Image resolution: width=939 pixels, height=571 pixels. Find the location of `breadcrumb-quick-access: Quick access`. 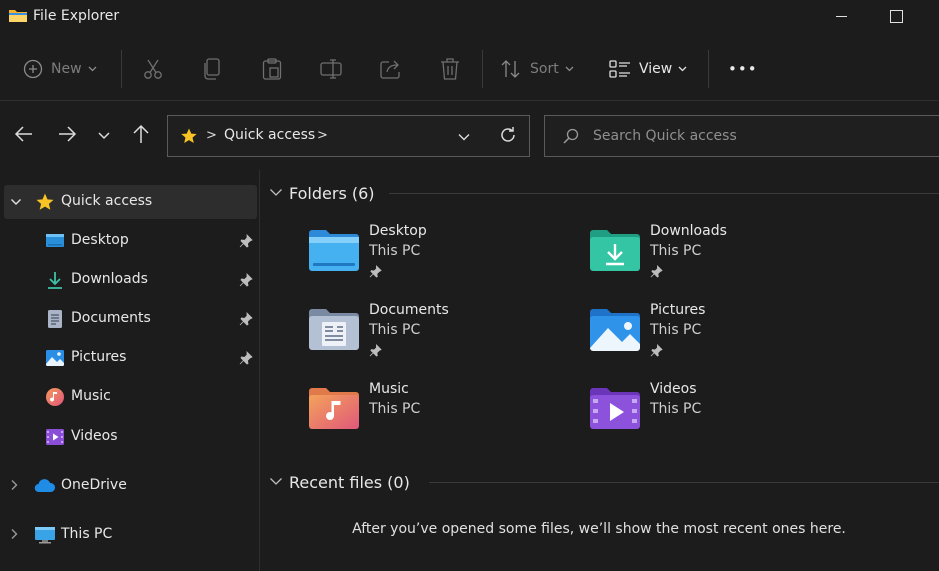

breadcrumb-quick-access: Quick access is located at coordinates (269, 135).